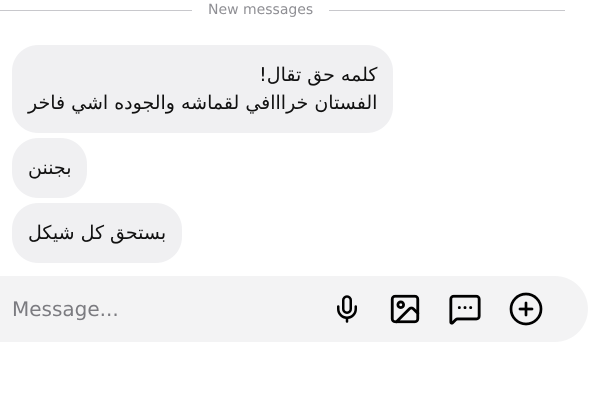 Image resolution: width=600 pixels, height=409 pixels. Describe the element at coordinates (203, 103) in the screenshot. I see `message-text: الفستان خرااافي لقماشه والجوده اشي فاخر` at that location.